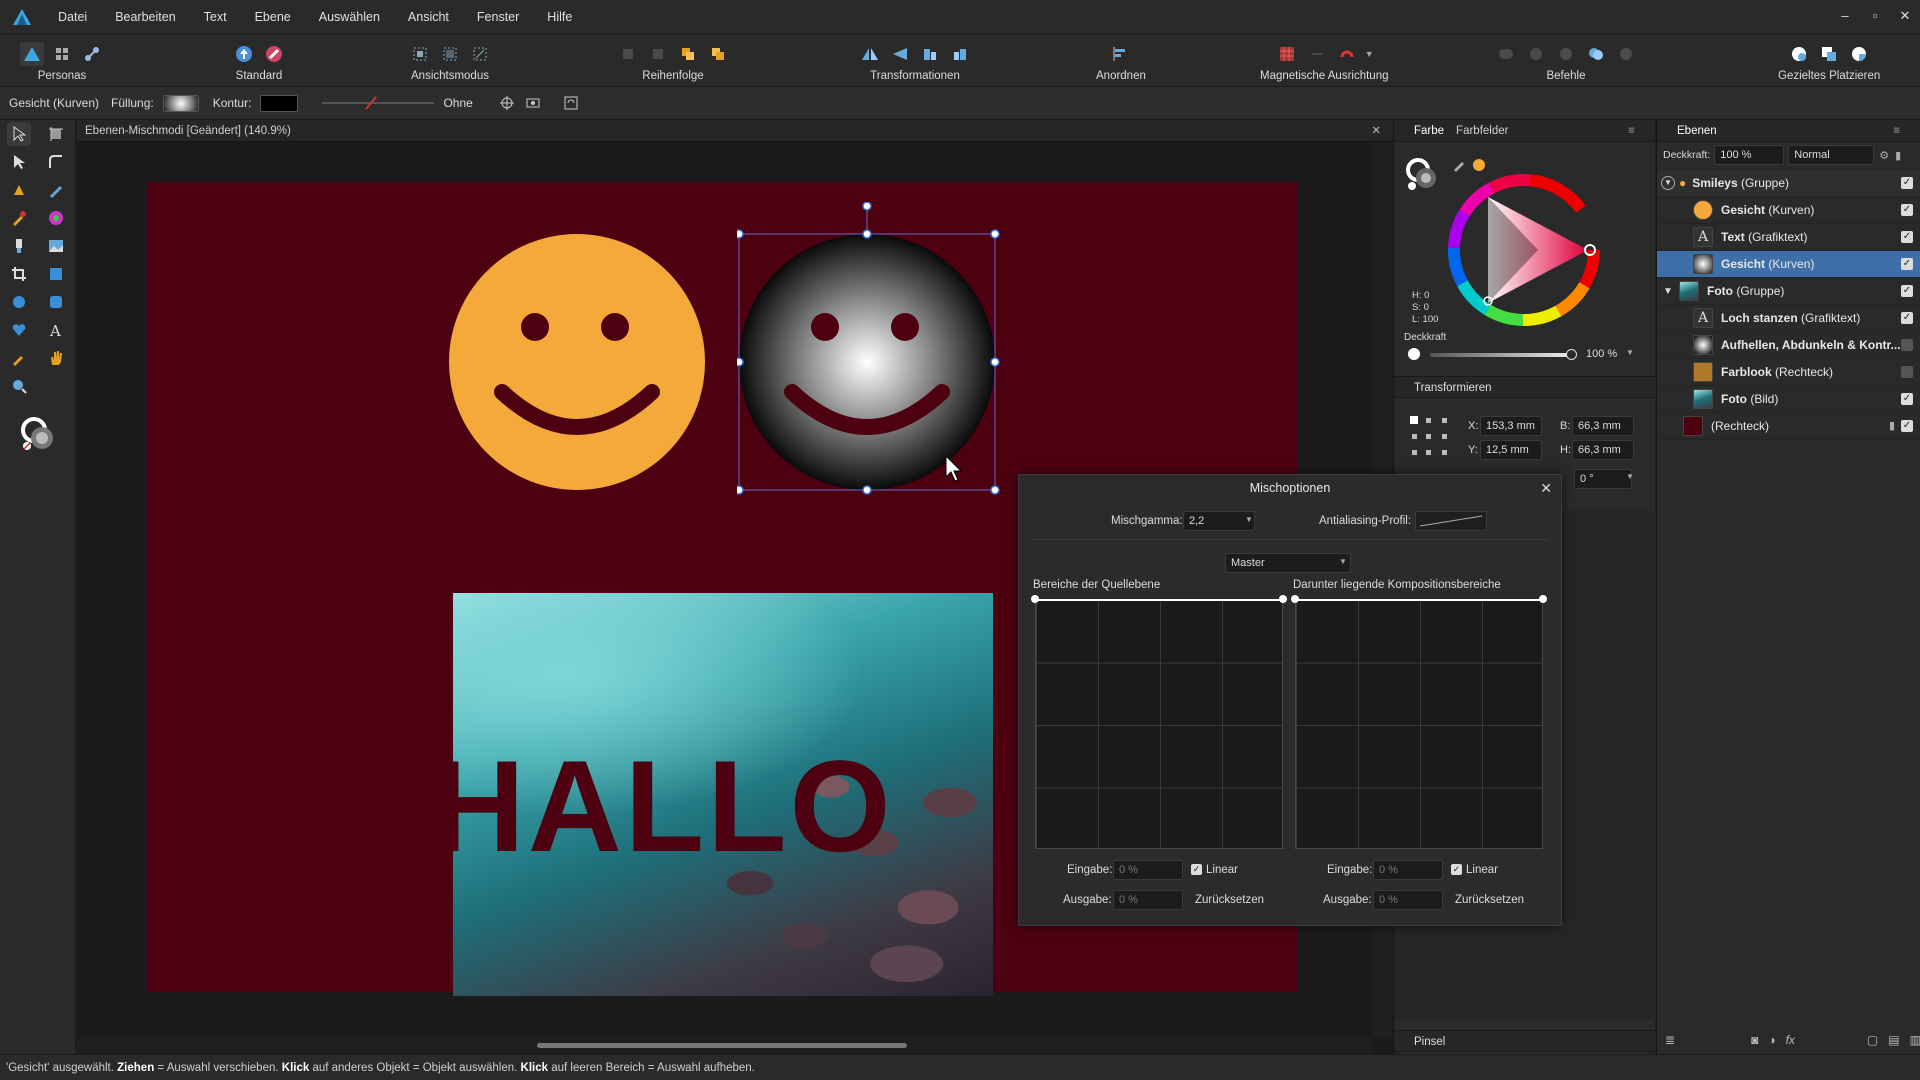 Image resolution: width=1920 pixels, height=1080 pixels. What do you see at coordinates (349, 17) in the screenshot?
I see `menu-auswaehlen: Auswählen` at bounding box center [349, 17].